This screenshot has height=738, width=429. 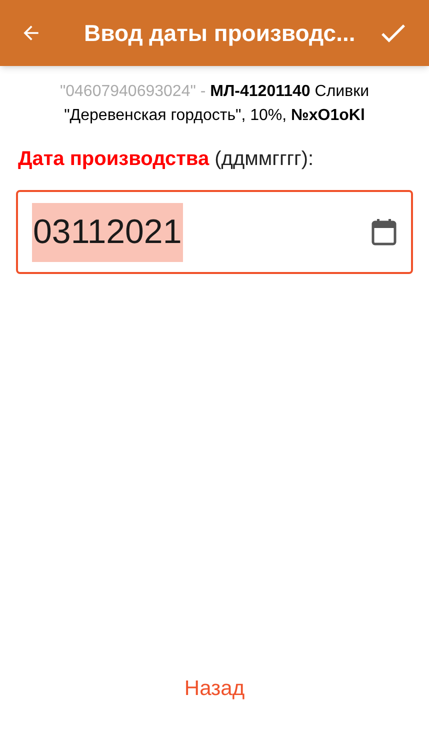 What do you see at coordinates (166, 159) in the screenshot?
I see `field-label: Дата производства (ддммгггг):` at bounding box center [166, 159].